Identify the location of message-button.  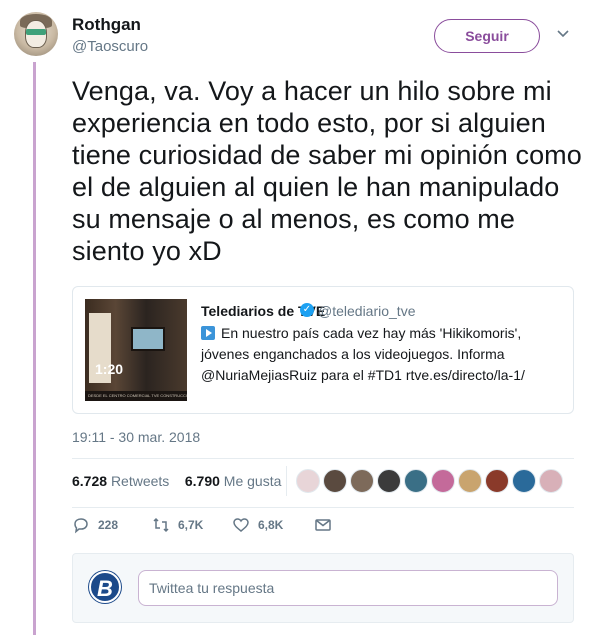
(327, 525).